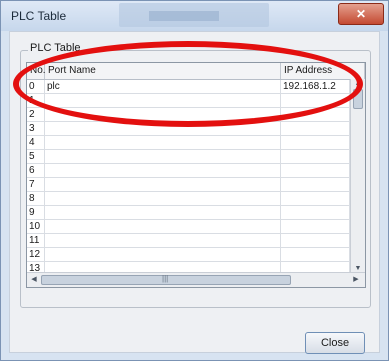 The width and height of the screenshot is (389, 361). I want to click on close-button: Close, so click(335, 343).